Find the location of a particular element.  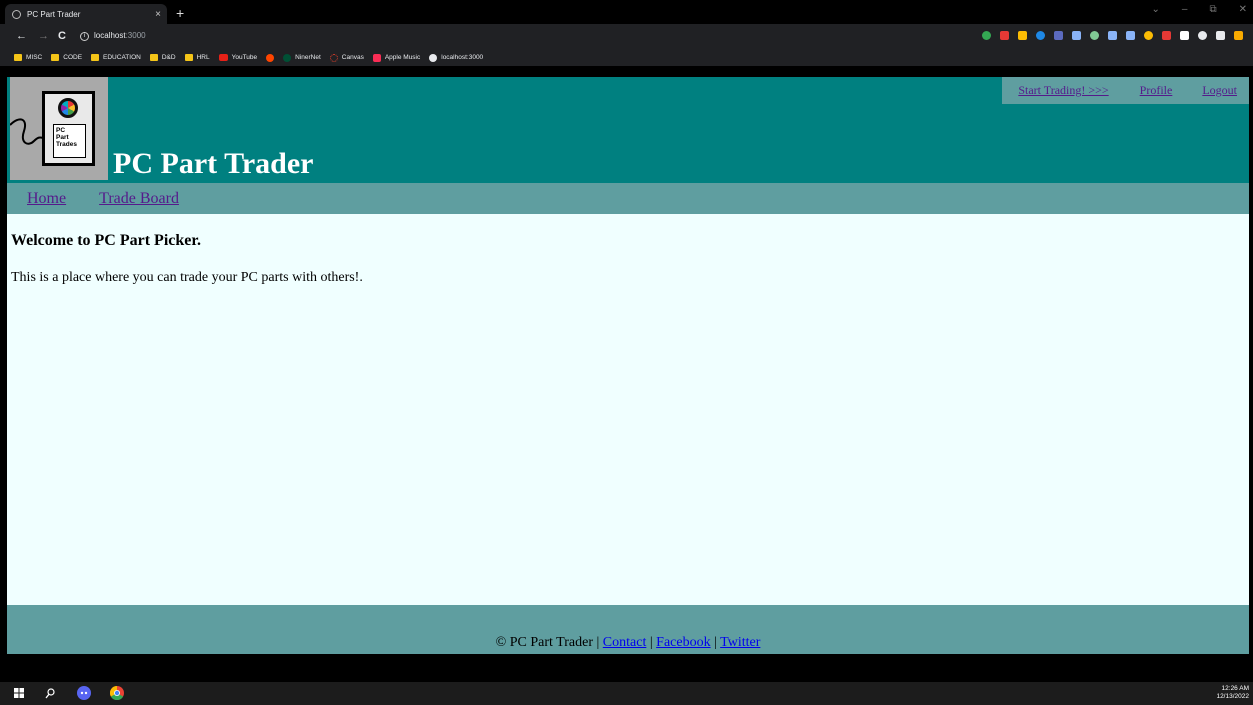

address-bar: i localhost :3000 is located at coordinates (113, 36).